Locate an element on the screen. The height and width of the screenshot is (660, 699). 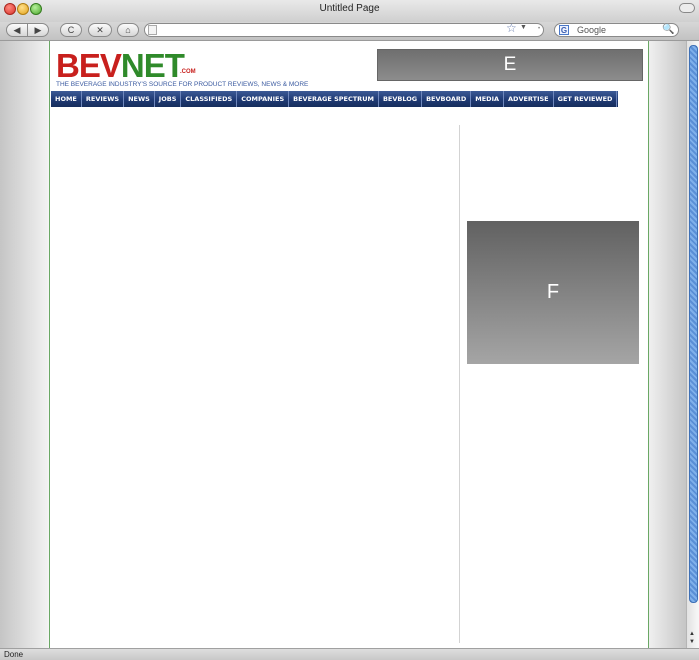
nav-item-get-reviewed: GET REVIEWED is located at coordinates (586, 99).